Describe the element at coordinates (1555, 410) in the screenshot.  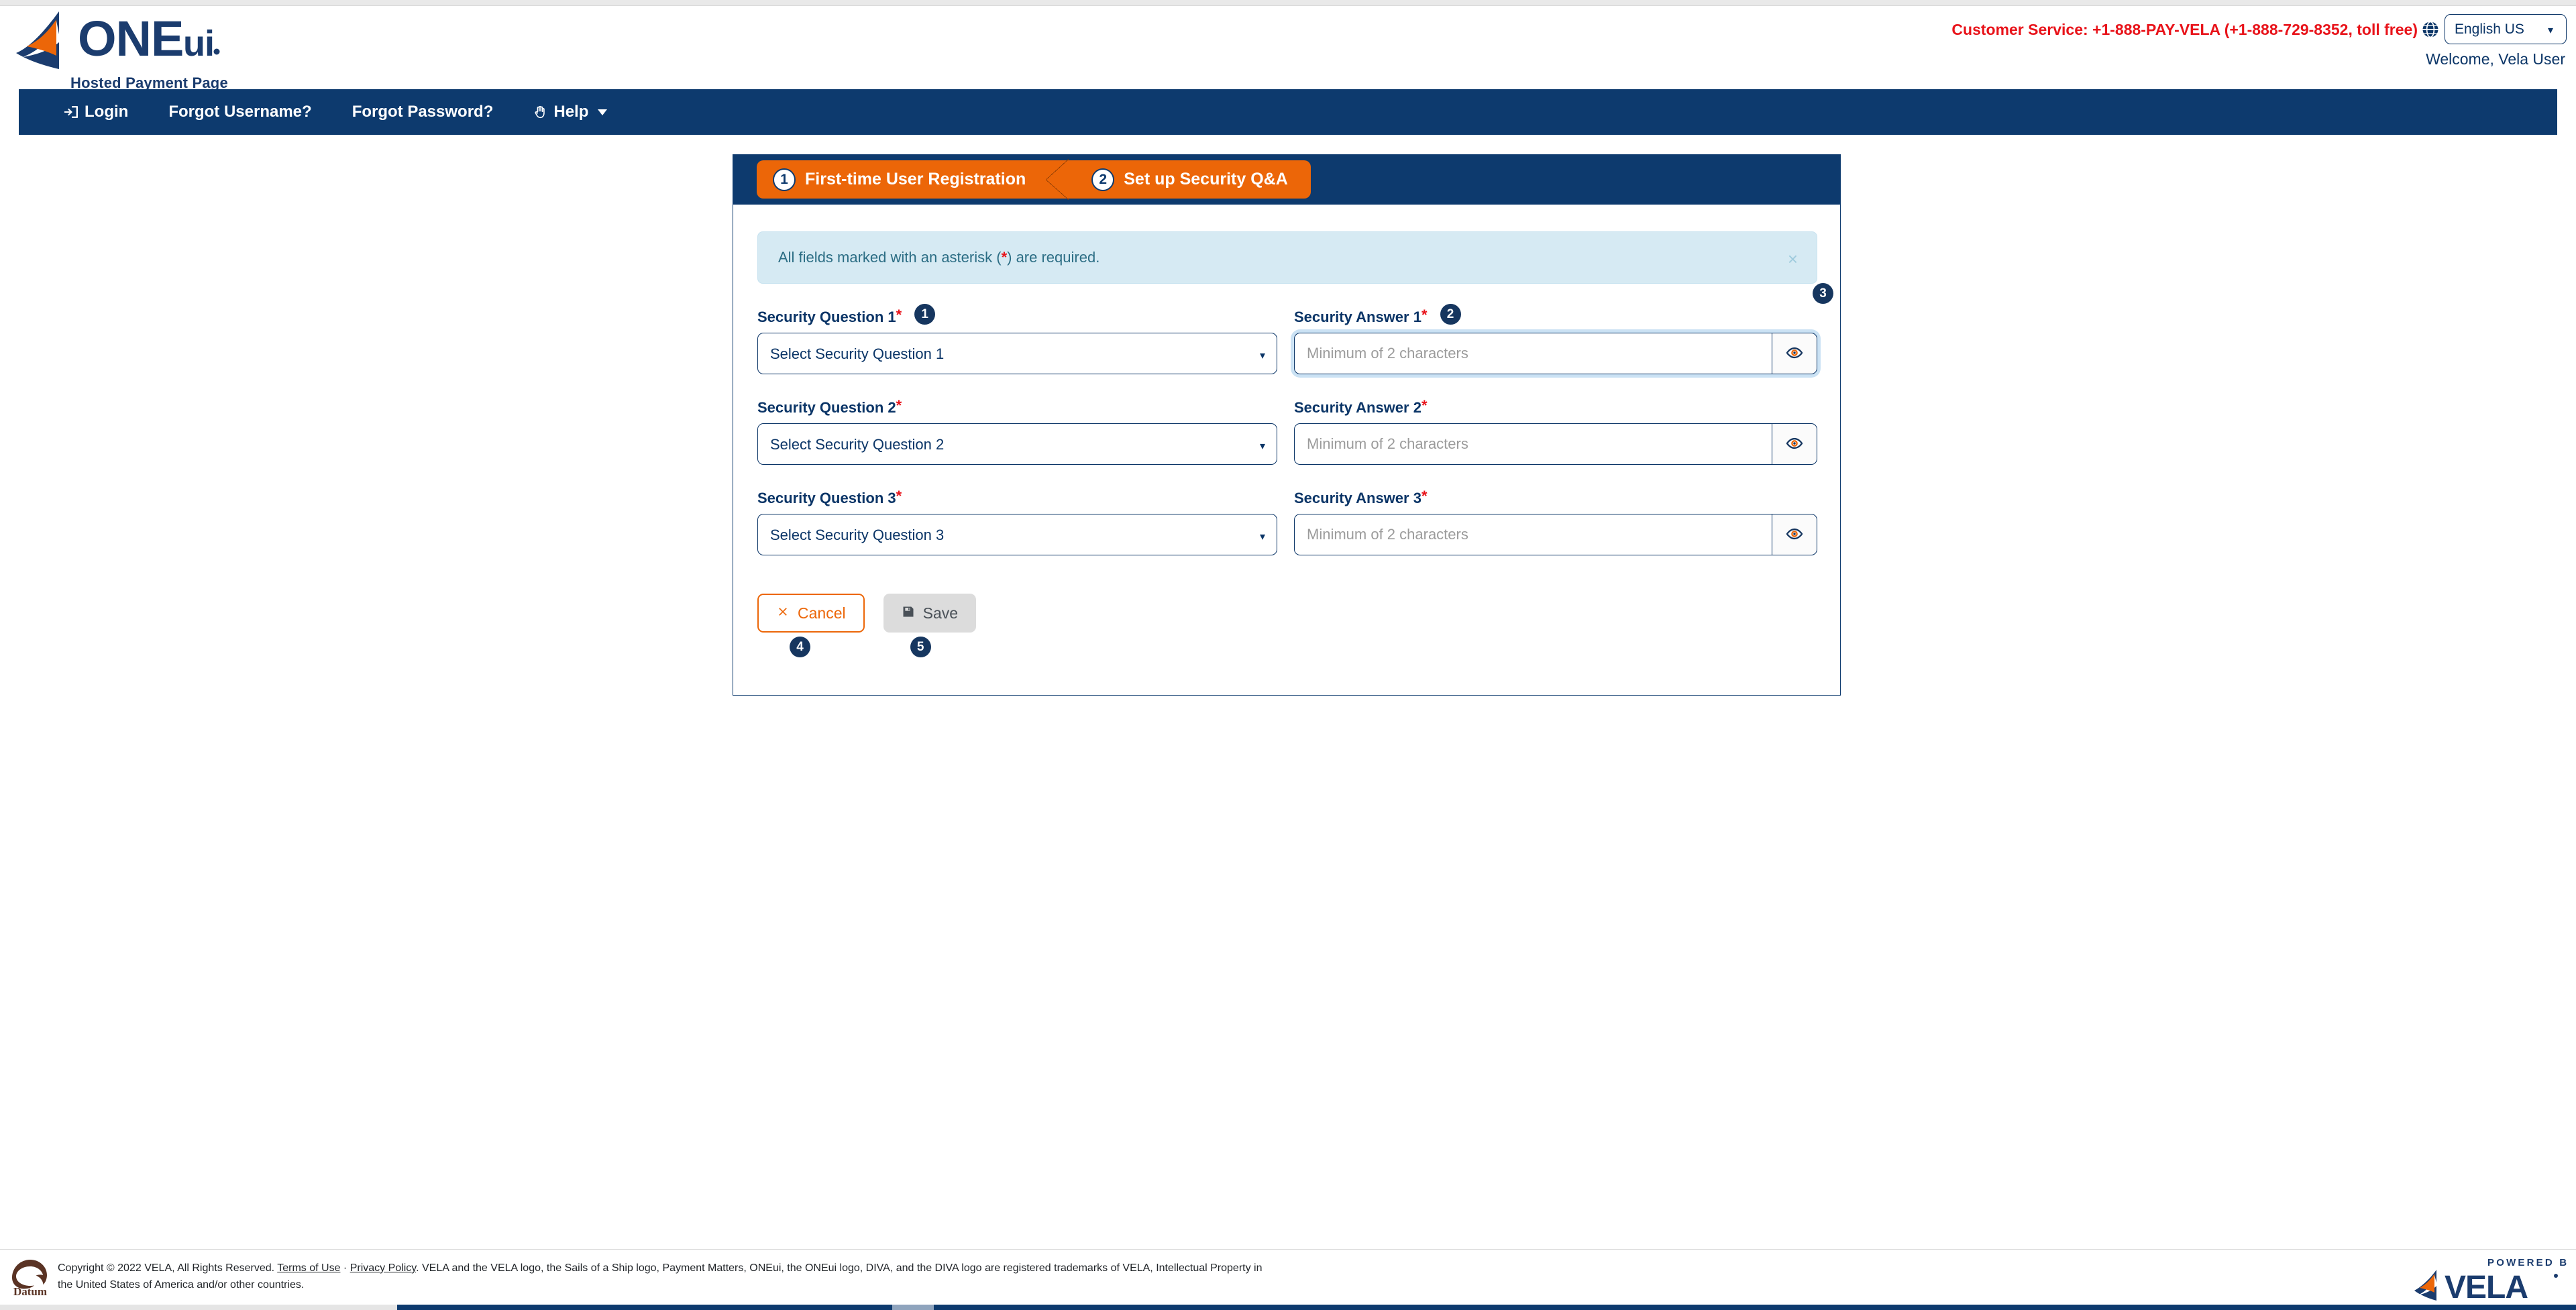
I see `security-answer-2-label: Security Answer 2 *` at that location.